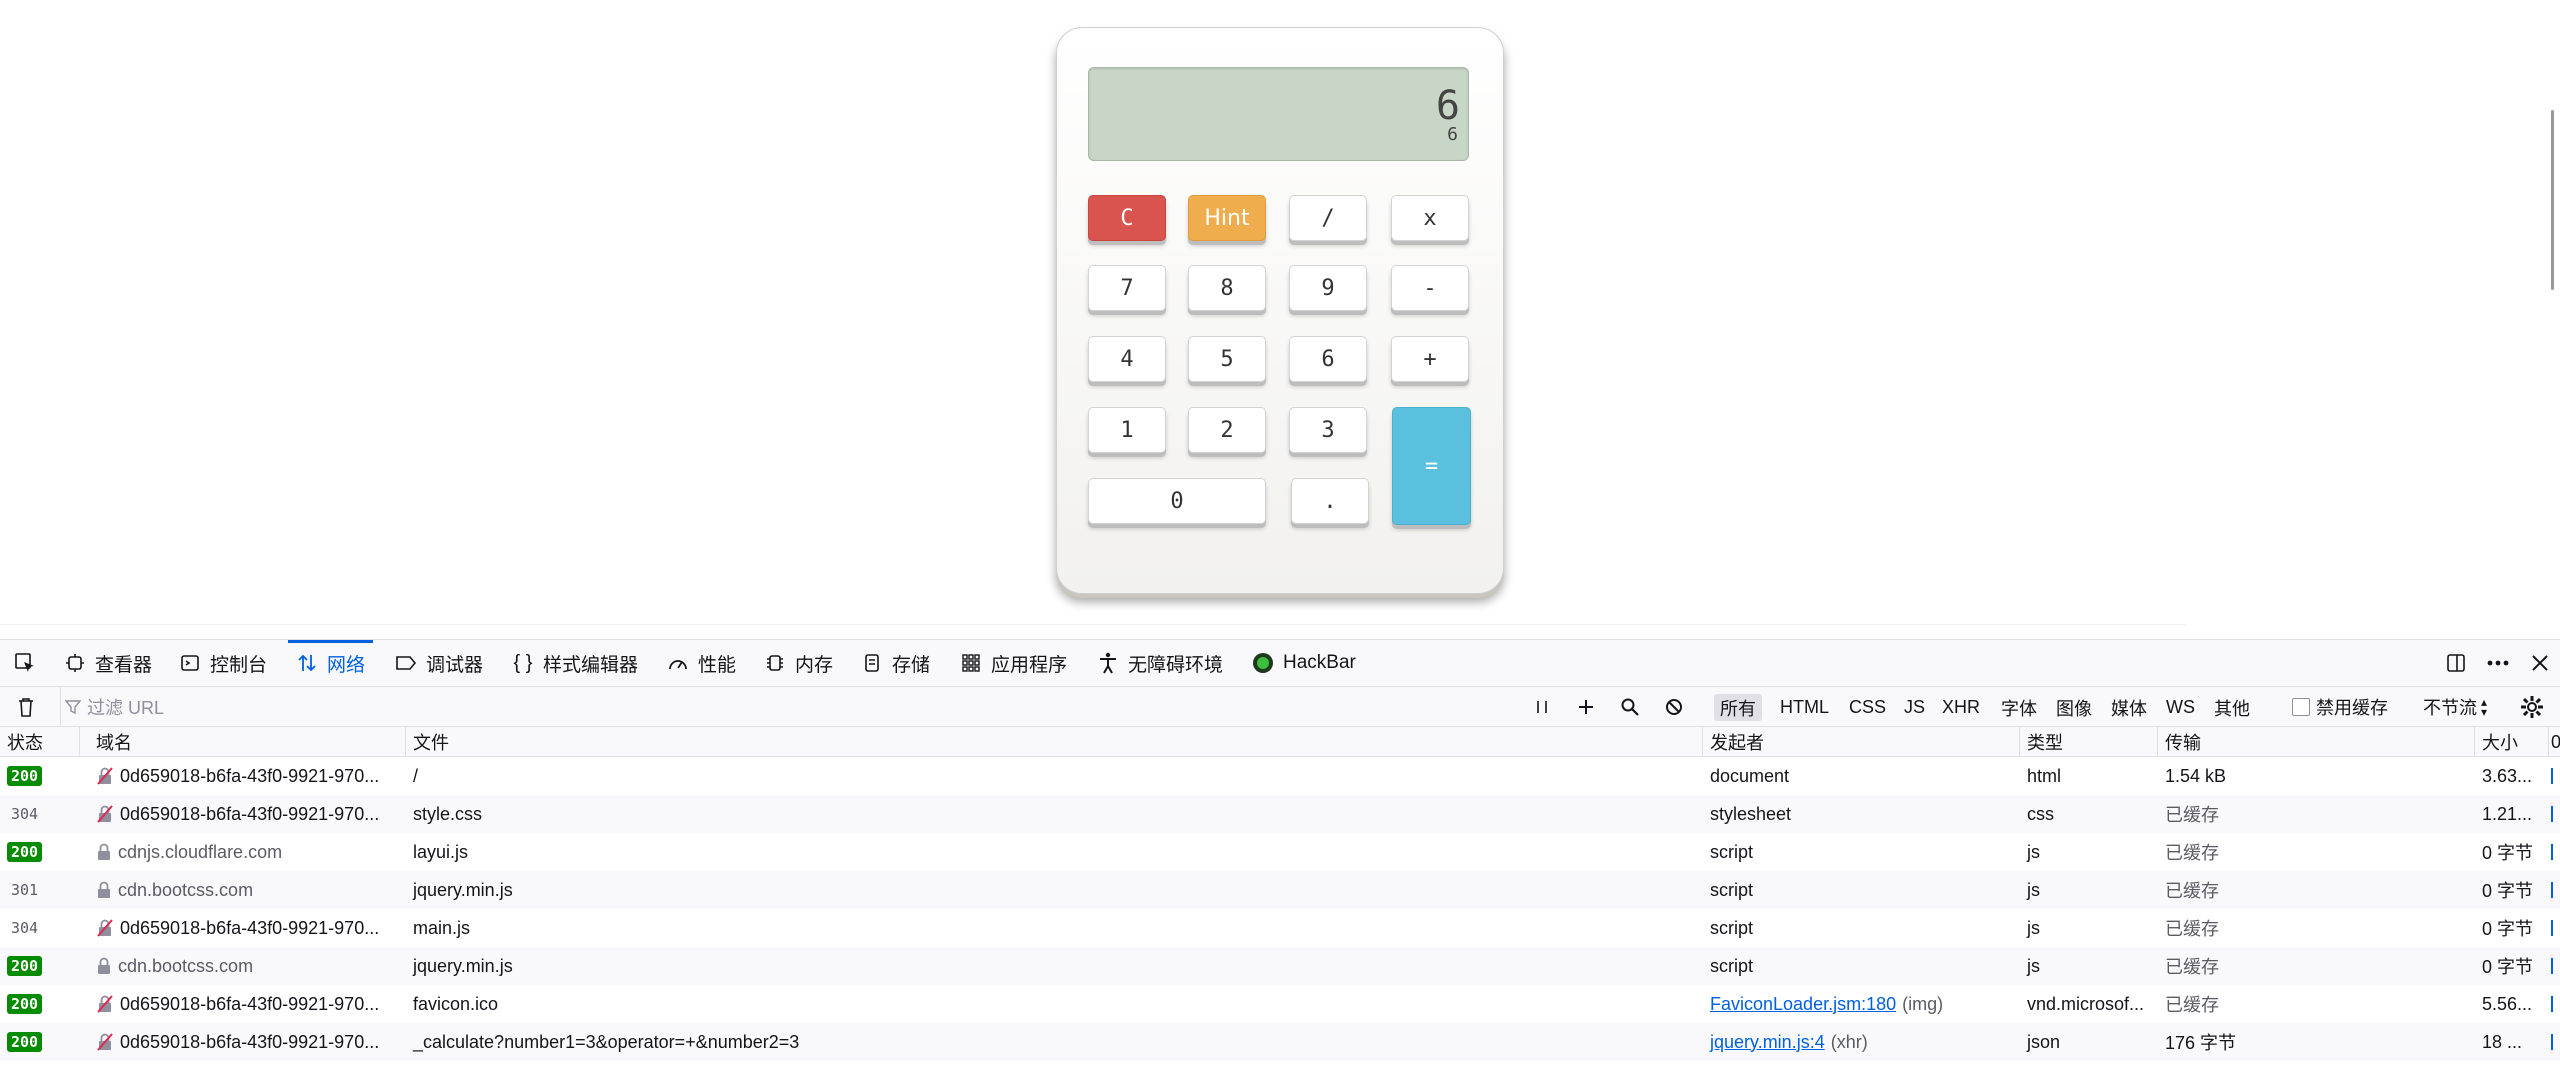  I want to click on filter-fonts: 字体, so click(2019, 707).